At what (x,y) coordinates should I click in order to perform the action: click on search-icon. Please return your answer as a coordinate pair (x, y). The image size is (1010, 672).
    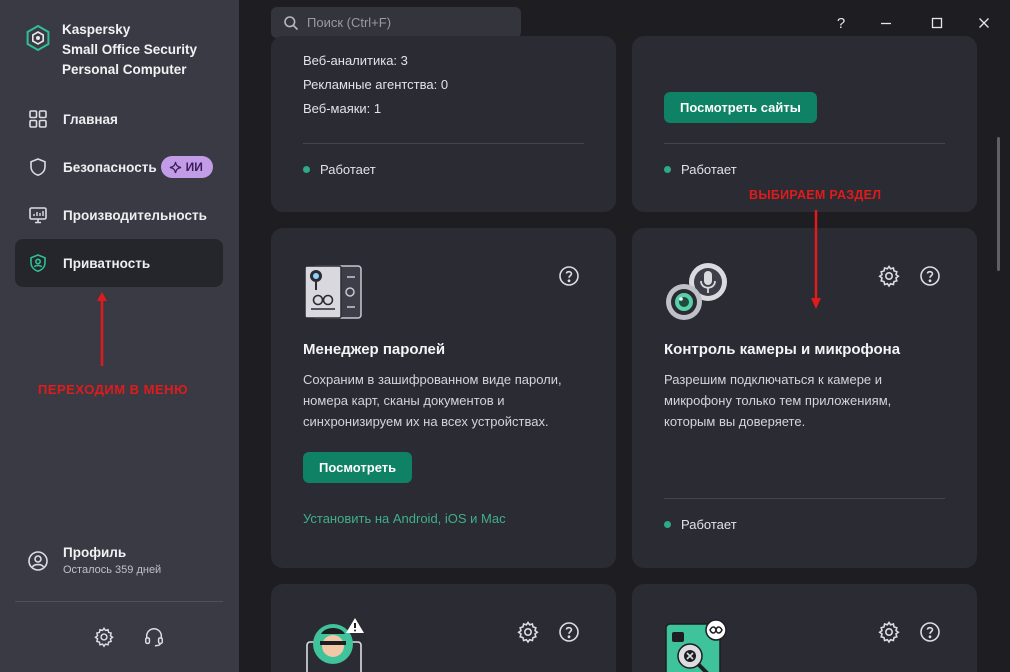
    Looking at the image, I should click on (291, 22).